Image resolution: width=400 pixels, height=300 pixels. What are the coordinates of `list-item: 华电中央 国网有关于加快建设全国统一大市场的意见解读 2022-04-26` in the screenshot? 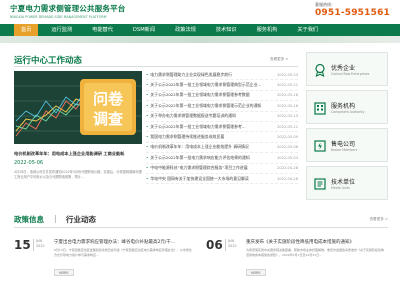 It's located at (222, 179).